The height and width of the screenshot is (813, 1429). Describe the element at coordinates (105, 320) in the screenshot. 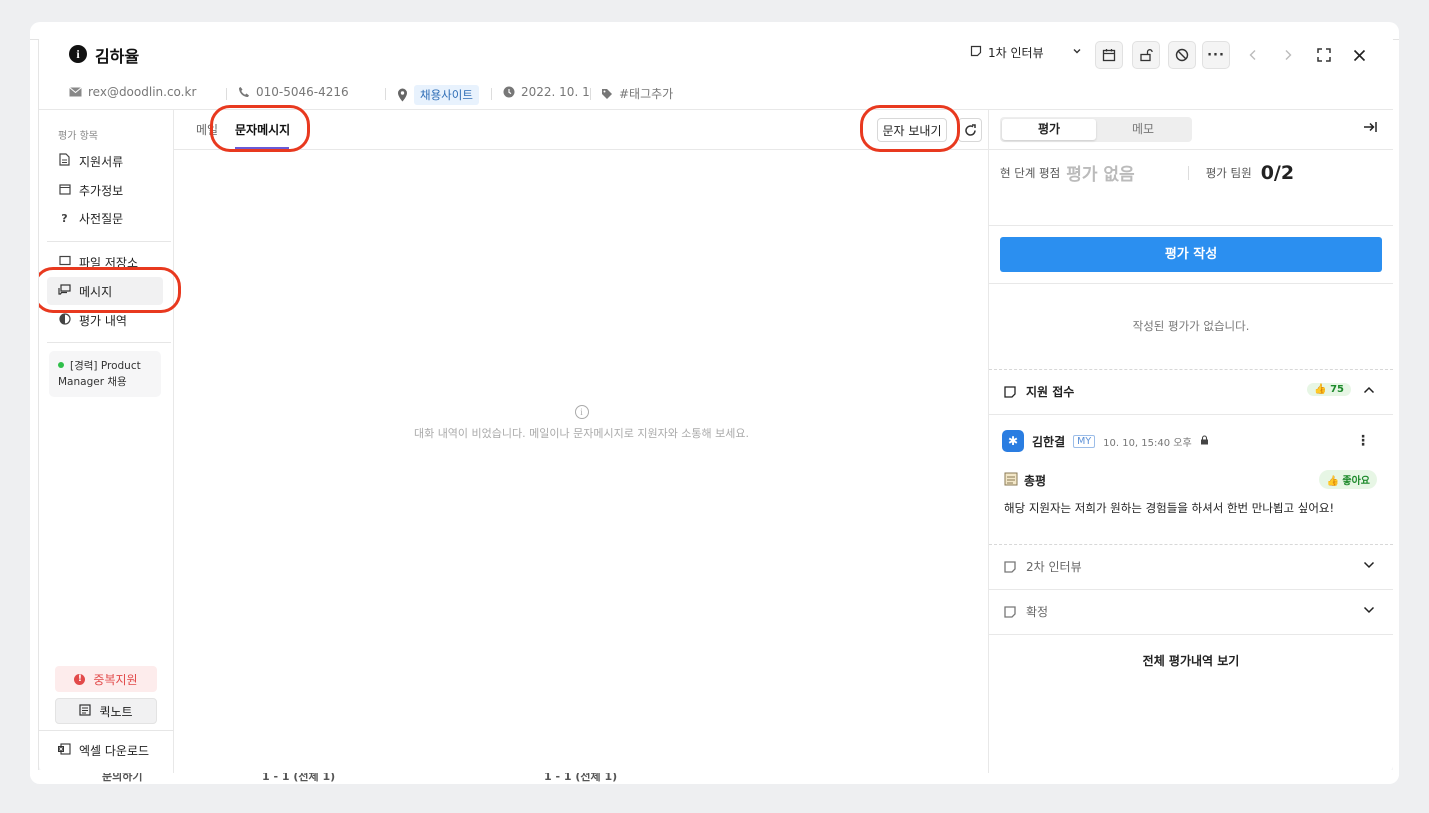

I see `sidebar-item-eval-history: 평가 내역` at that location.